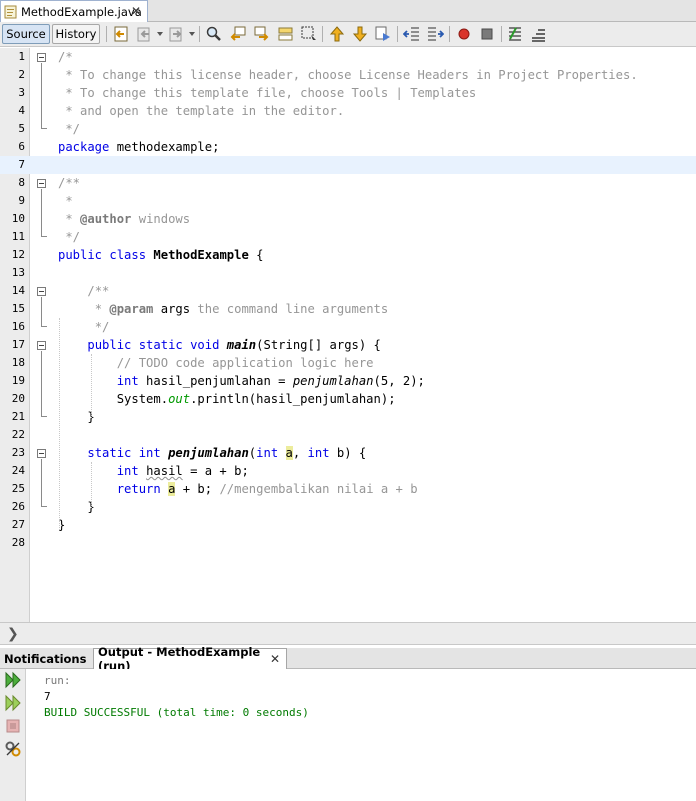  What do you see at coordinates (245, 363) in the screenshot?
I see `code-token: // TODO code application logic here` at bounding box center [245, 363].